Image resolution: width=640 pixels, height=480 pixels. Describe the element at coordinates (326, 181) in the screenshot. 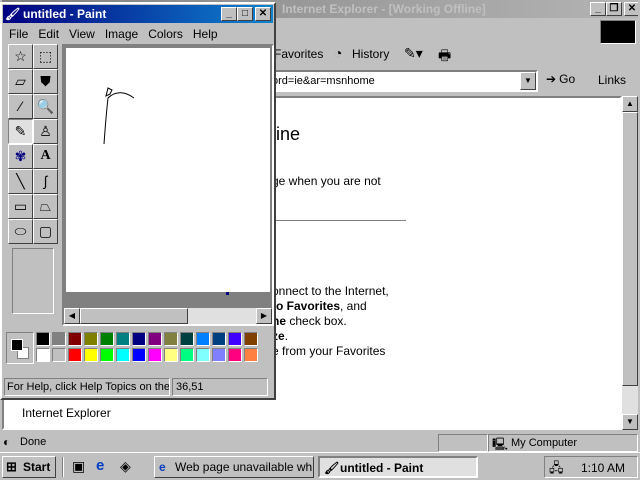

I see `doc-line1: ge when you are not` at that location.